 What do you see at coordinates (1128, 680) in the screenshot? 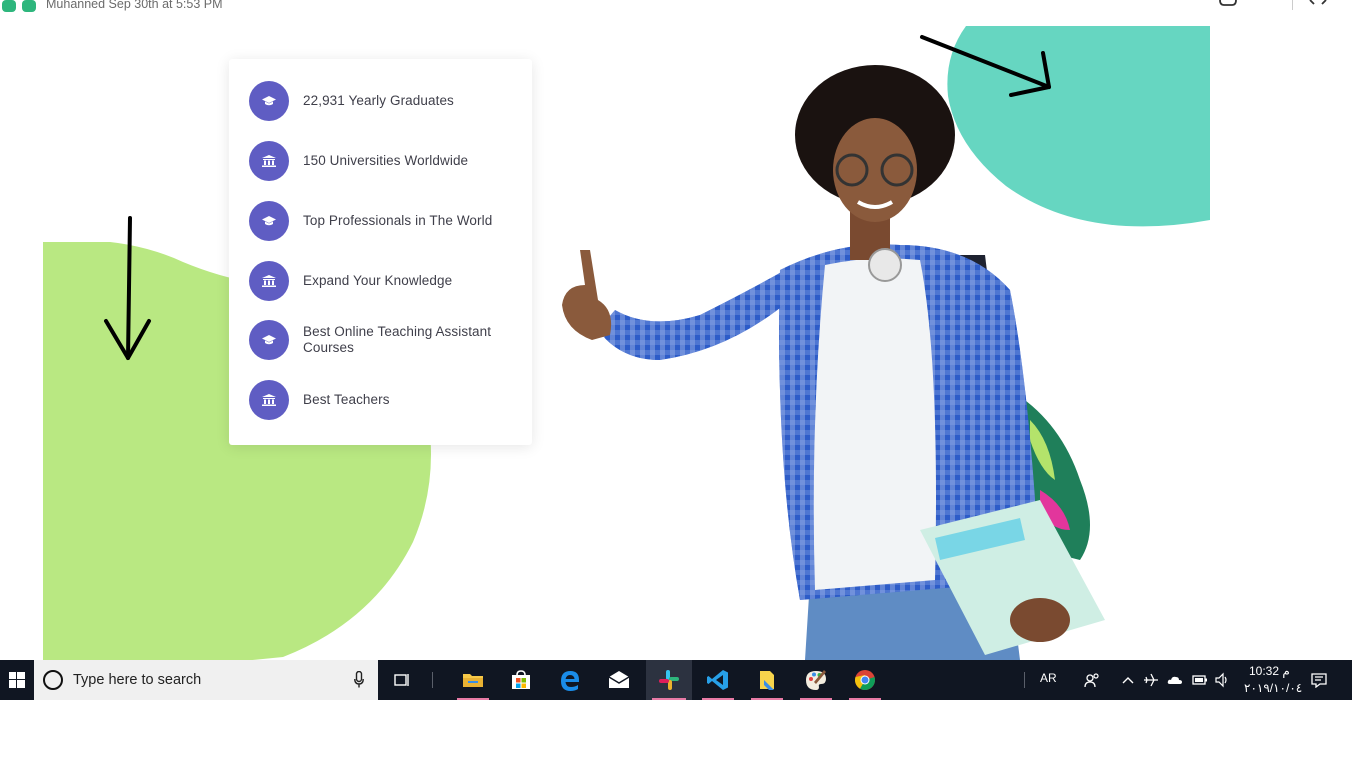
I see `chevron-up-icon` at bounding box center [1128, 680].